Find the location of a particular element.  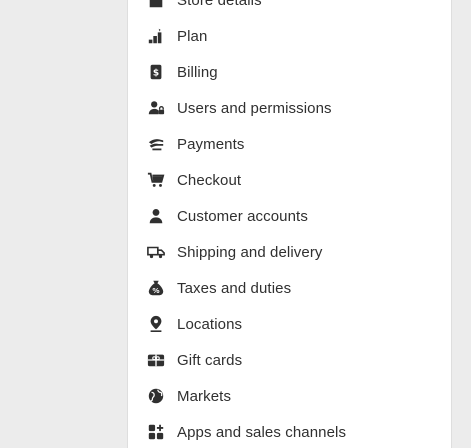

sidebar-item-store-details: Store details is located at coordinates (289, 9).